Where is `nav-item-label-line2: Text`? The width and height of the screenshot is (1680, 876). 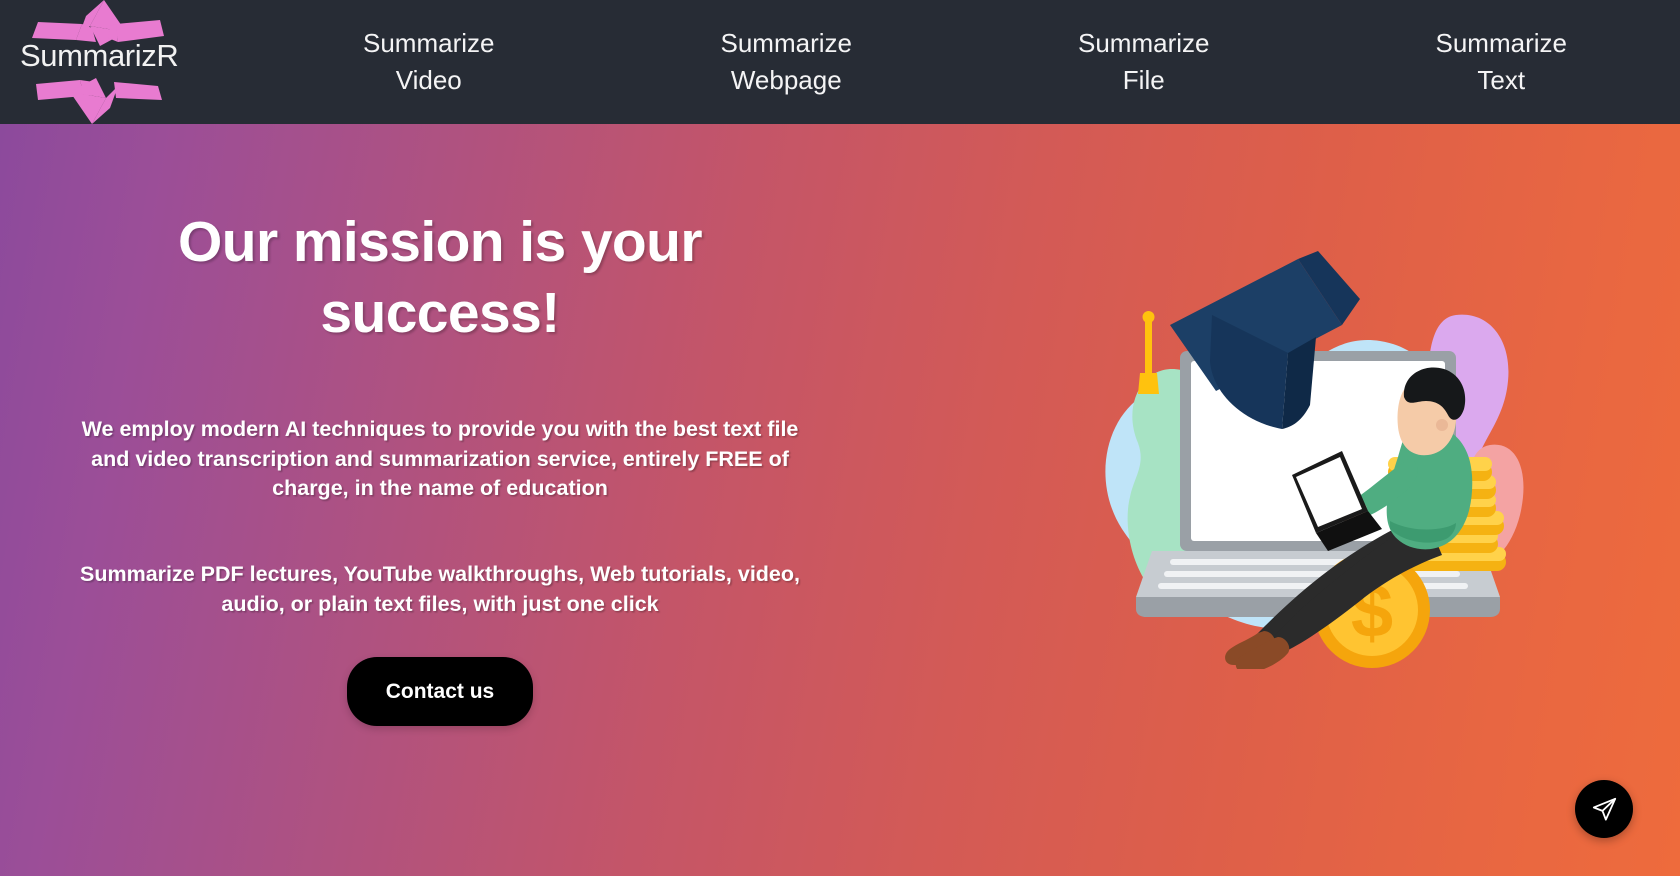
nav-item-label-line2: Text is located at coordinates (1501, 80).